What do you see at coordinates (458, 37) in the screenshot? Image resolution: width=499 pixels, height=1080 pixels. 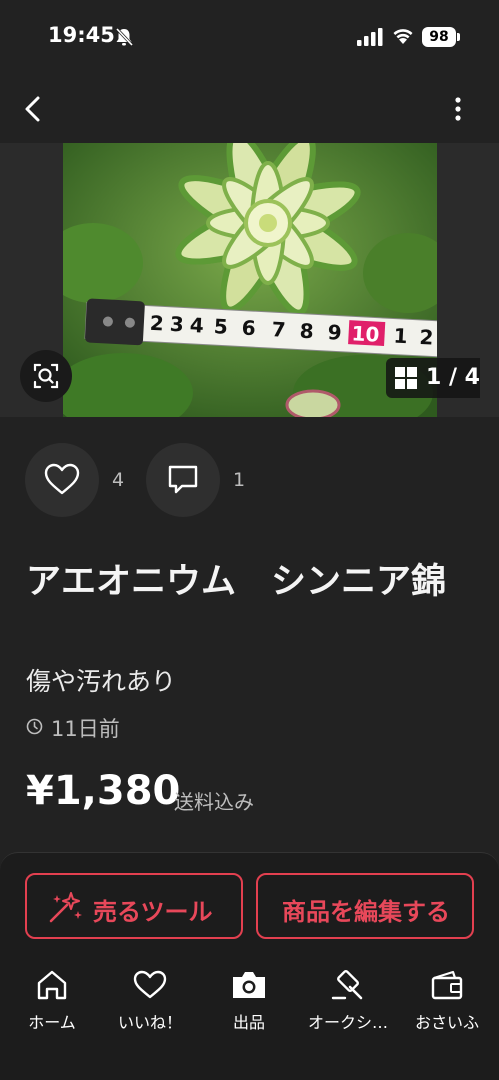 I see `battery-tip` at bounding box center [458, 37].